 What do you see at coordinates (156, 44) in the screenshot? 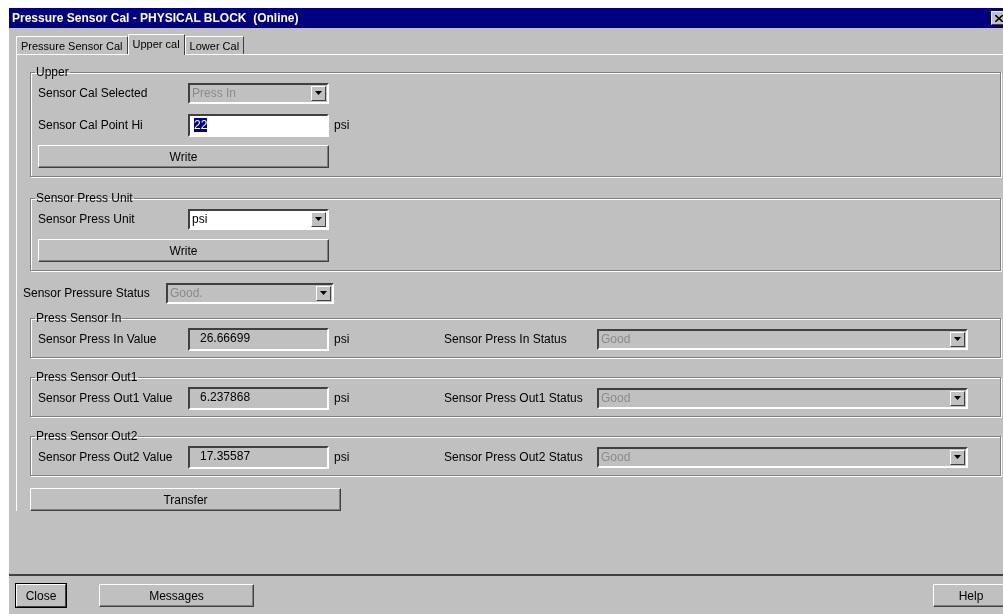
I see `tab: Upper cal` at bounding box center [156, 44].